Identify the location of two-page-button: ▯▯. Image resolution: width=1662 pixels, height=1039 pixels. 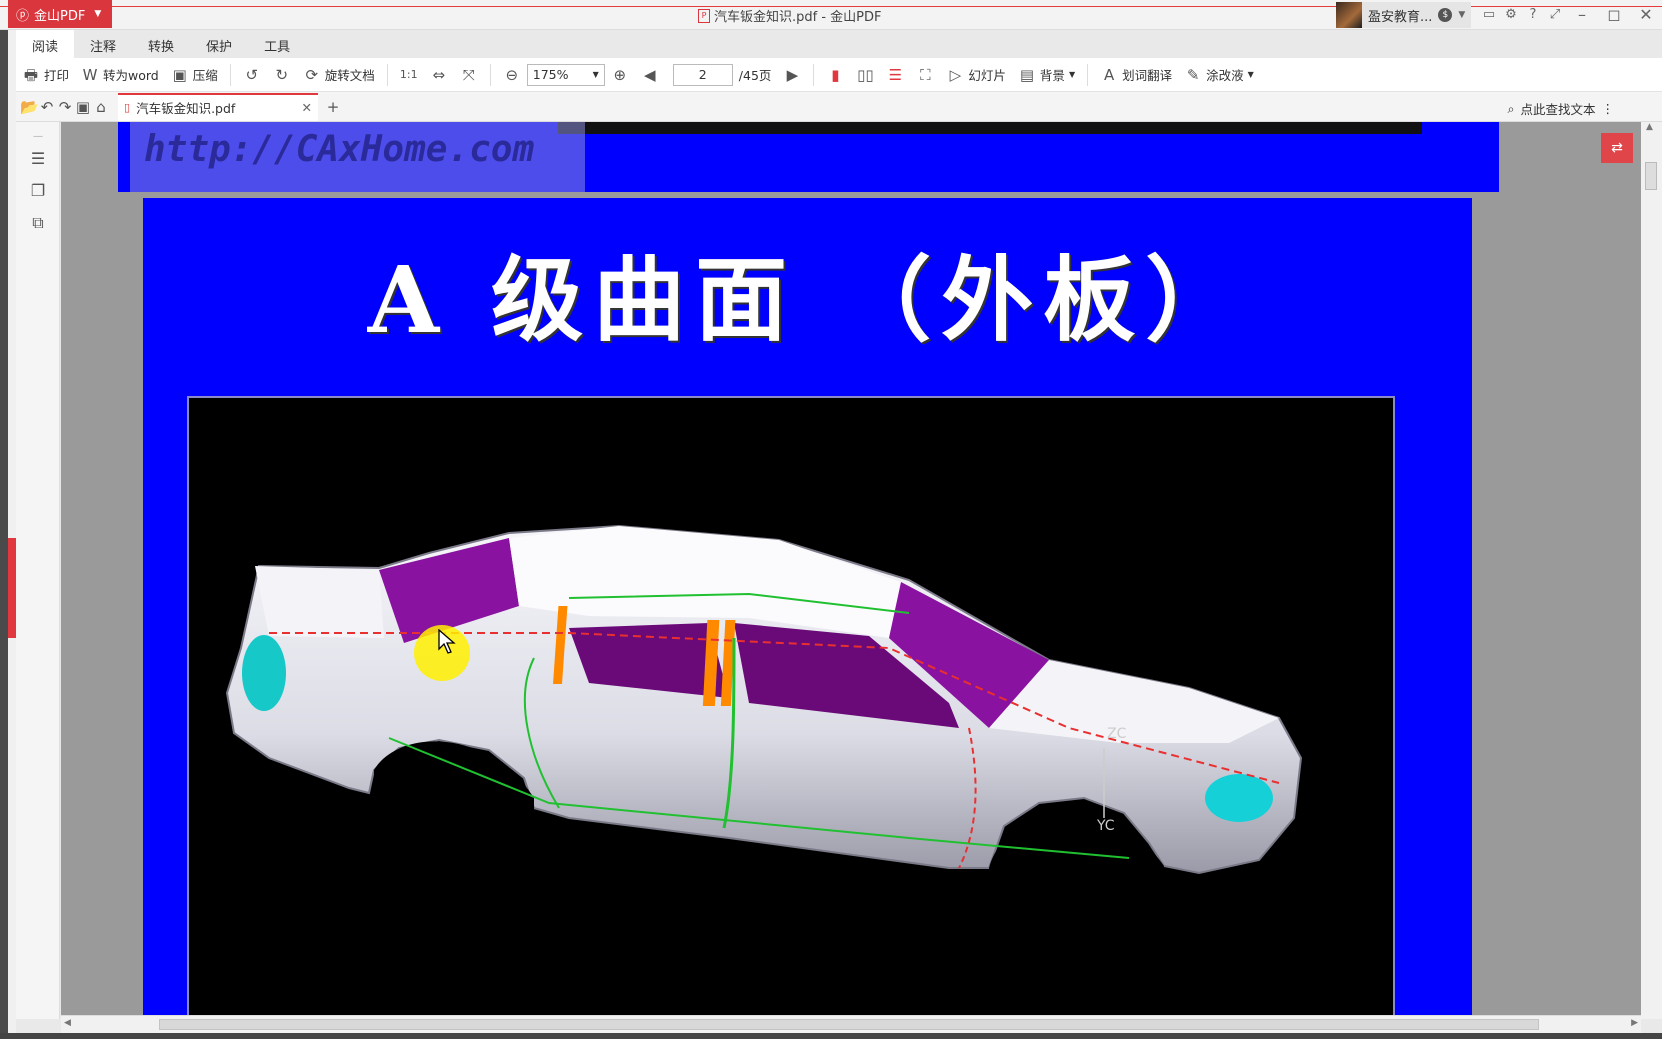
(865, 75).